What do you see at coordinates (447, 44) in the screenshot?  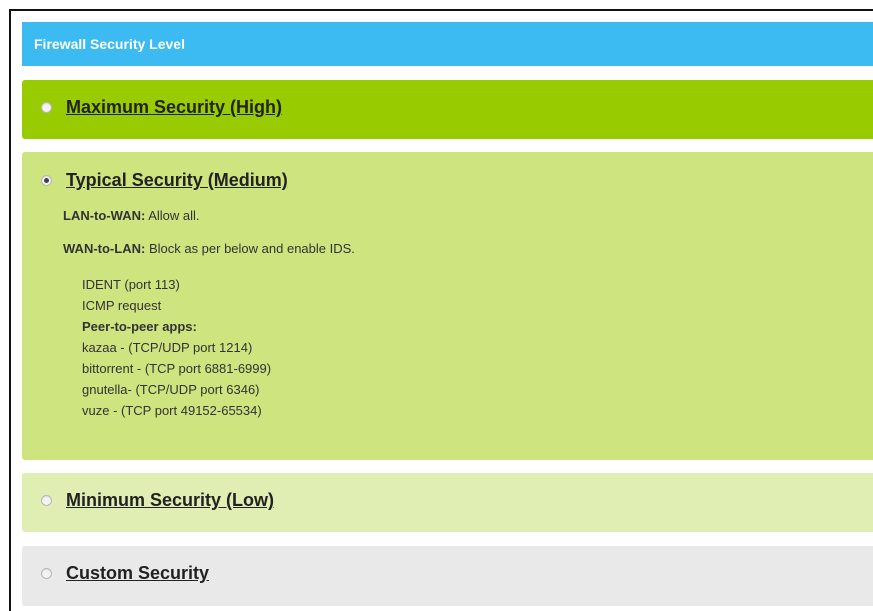 I see `section-header: Firewall Security Level` at bounding box center [447, 44].